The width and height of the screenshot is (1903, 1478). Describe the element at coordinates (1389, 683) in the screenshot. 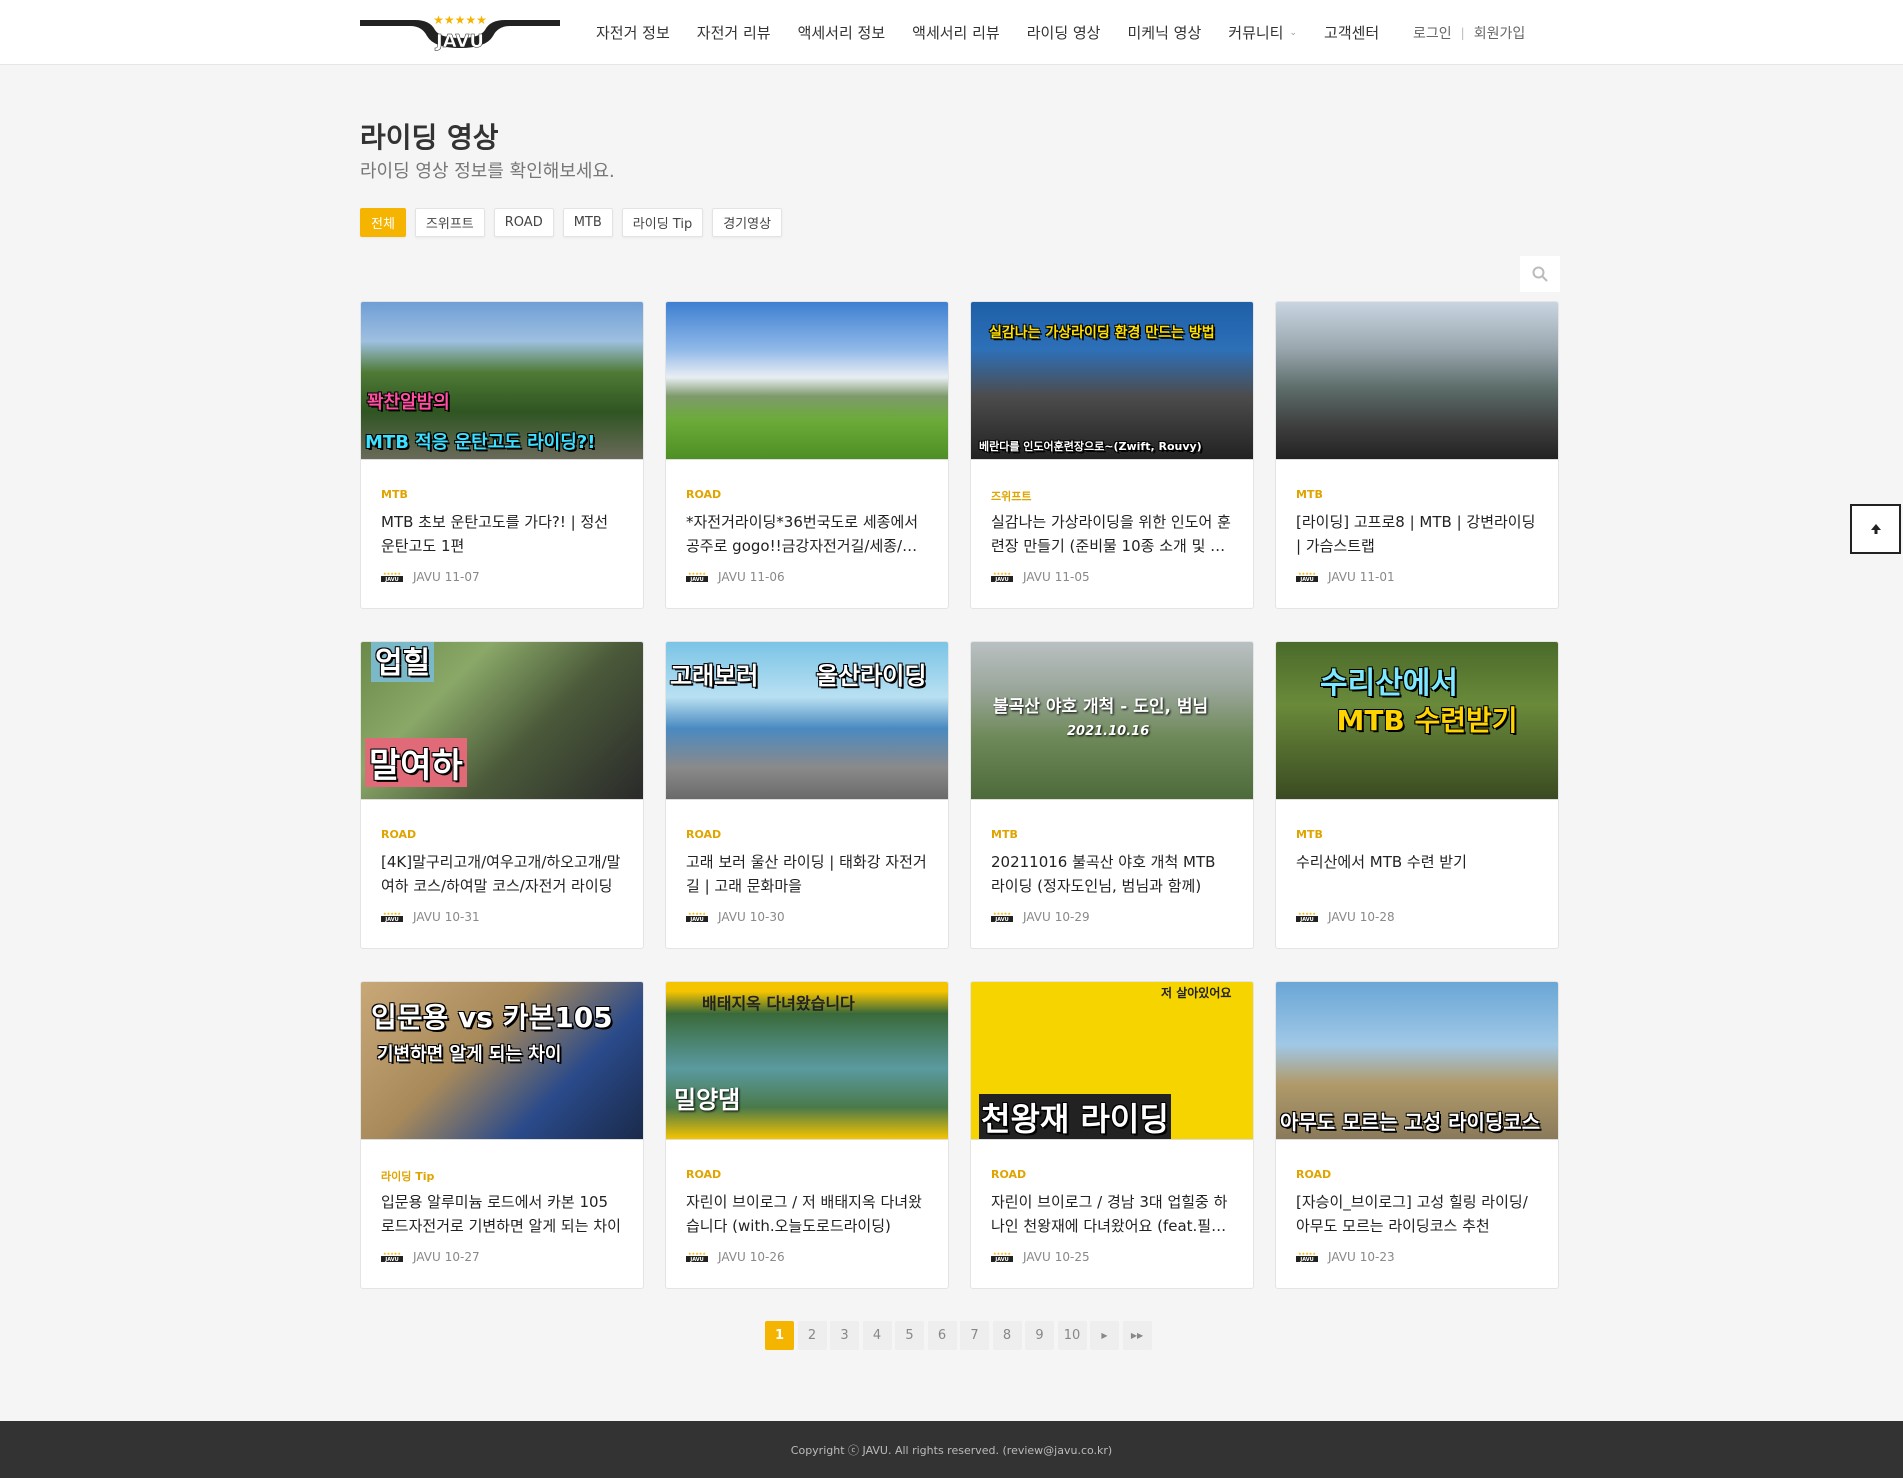

I see `thumbnail-caption: 수리산에서` at that location.